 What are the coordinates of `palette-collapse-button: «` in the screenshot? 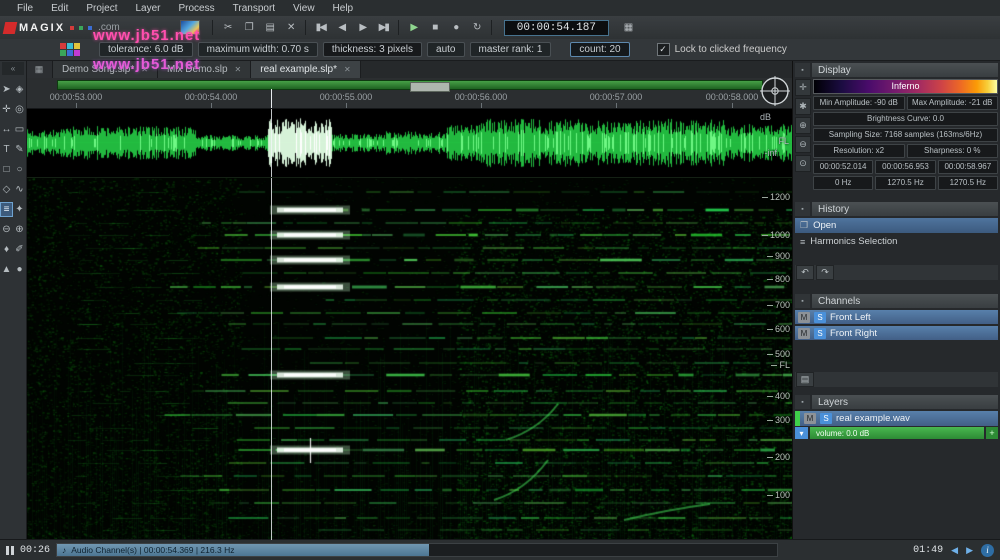 It's located at (13, 68).